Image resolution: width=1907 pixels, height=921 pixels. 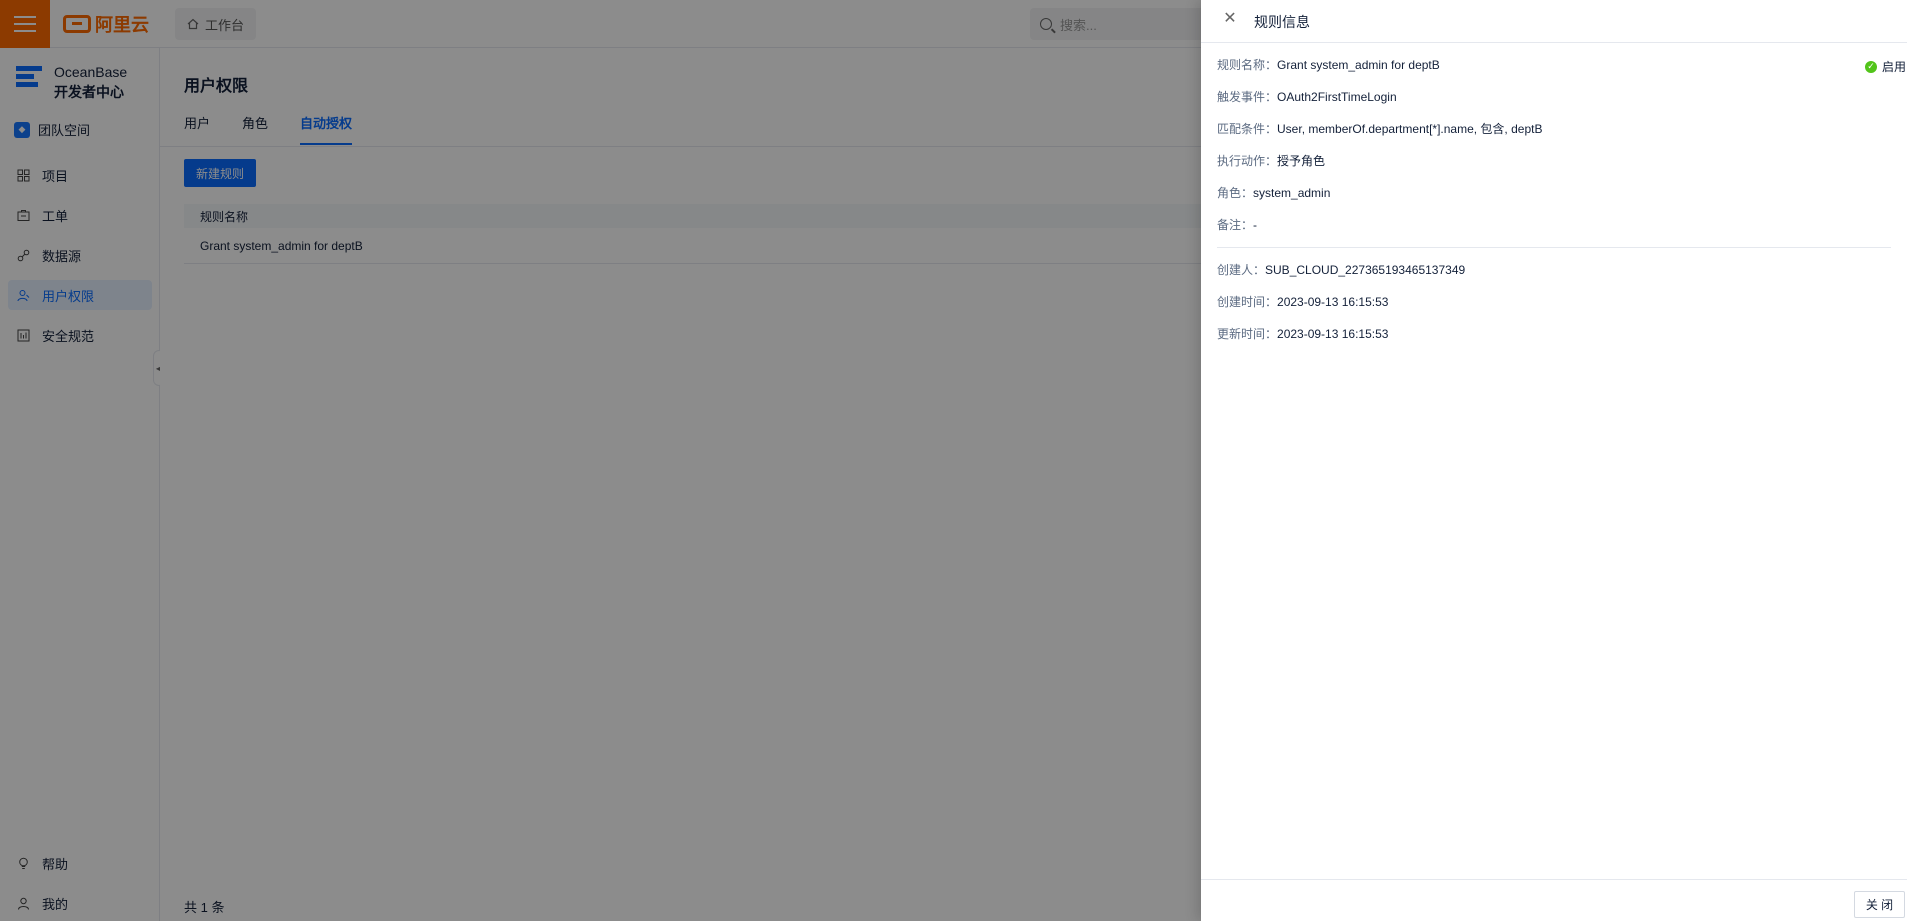 What do you see at coordinates (1365, 270) in the screenshot?
I see `field-value: SUB_CLOUD_227365193465137349` at bounding box center [1365, 270].